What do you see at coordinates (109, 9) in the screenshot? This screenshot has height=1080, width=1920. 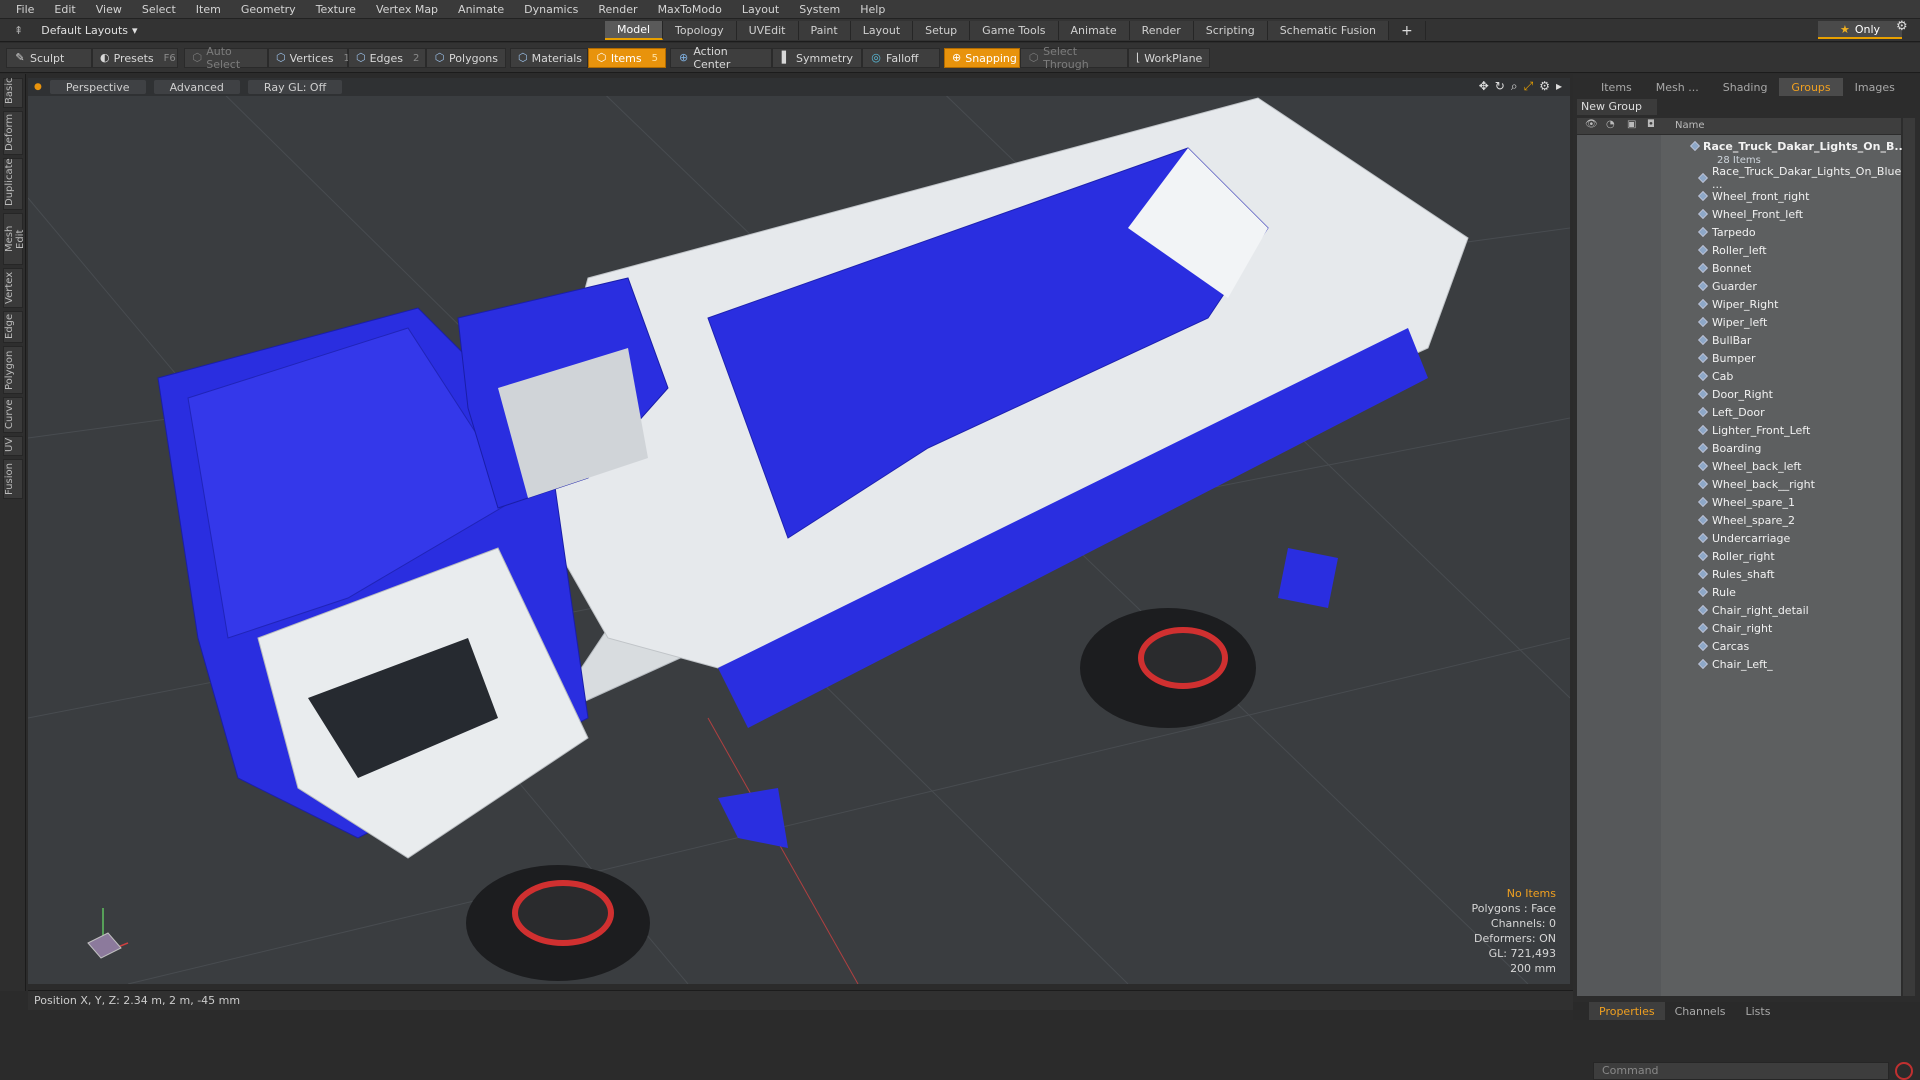 I see `menu-item-view: View` at bounding box center [109, 9].